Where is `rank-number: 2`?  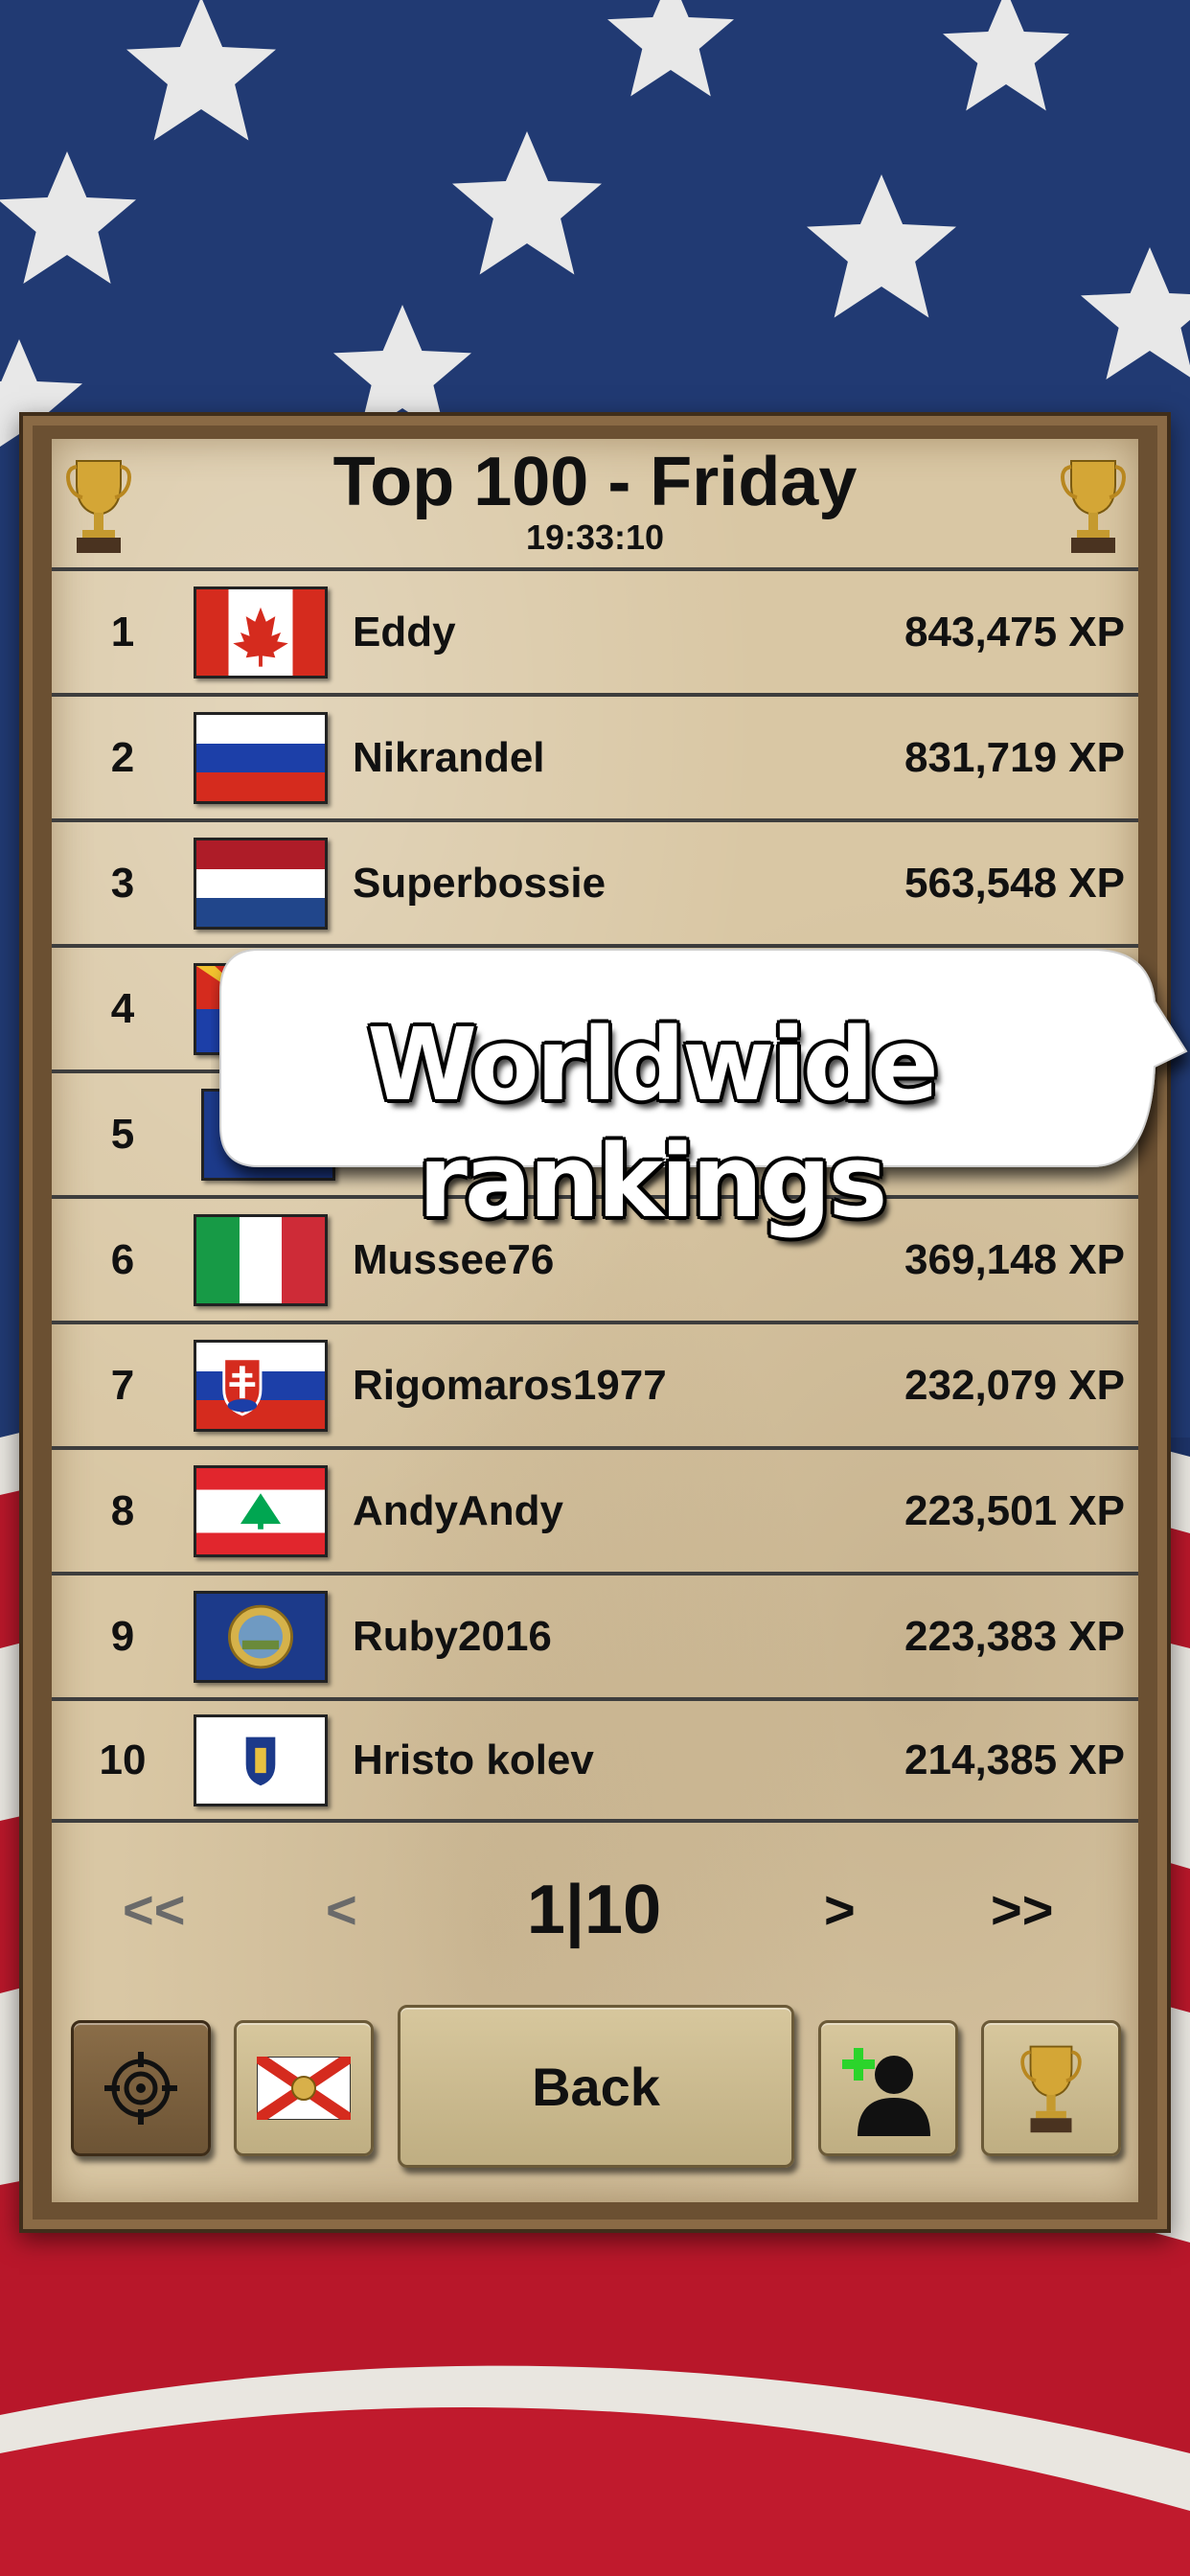
rank-number: 2 is located at coordinates (123, 757).